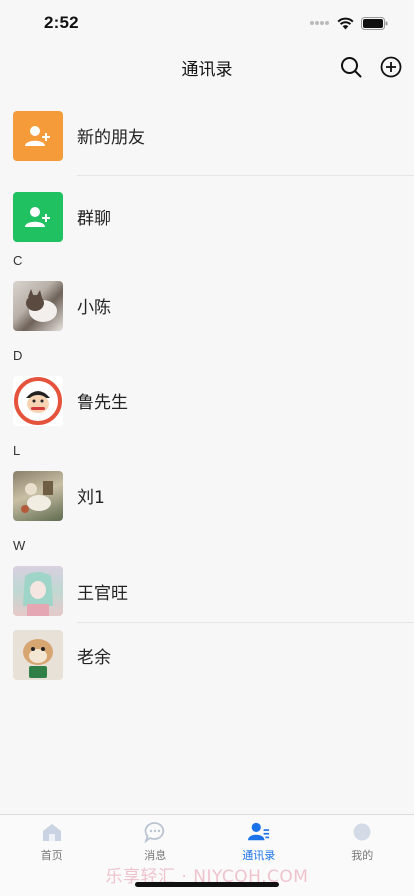 This screenshot has height=896, width=414. What do you see at coordinates (94, 219) in the screenshot?
I see `group-chat-label: 群聊` at bounding box center [94, 219].